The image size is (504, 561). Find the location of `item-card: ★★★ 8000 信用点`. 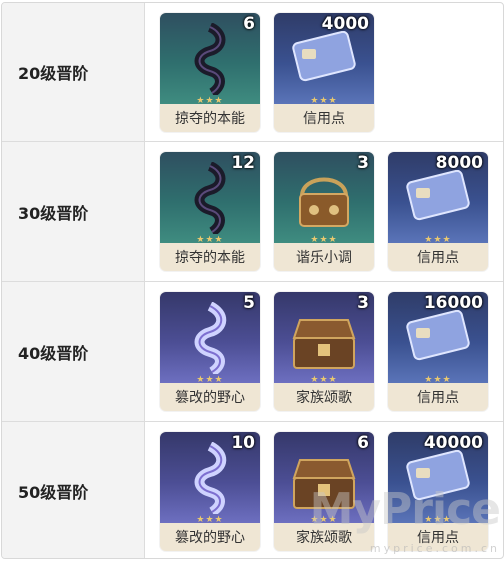

item-card: ★★★ 8000 信用点 is located at coordinates (438, 211).